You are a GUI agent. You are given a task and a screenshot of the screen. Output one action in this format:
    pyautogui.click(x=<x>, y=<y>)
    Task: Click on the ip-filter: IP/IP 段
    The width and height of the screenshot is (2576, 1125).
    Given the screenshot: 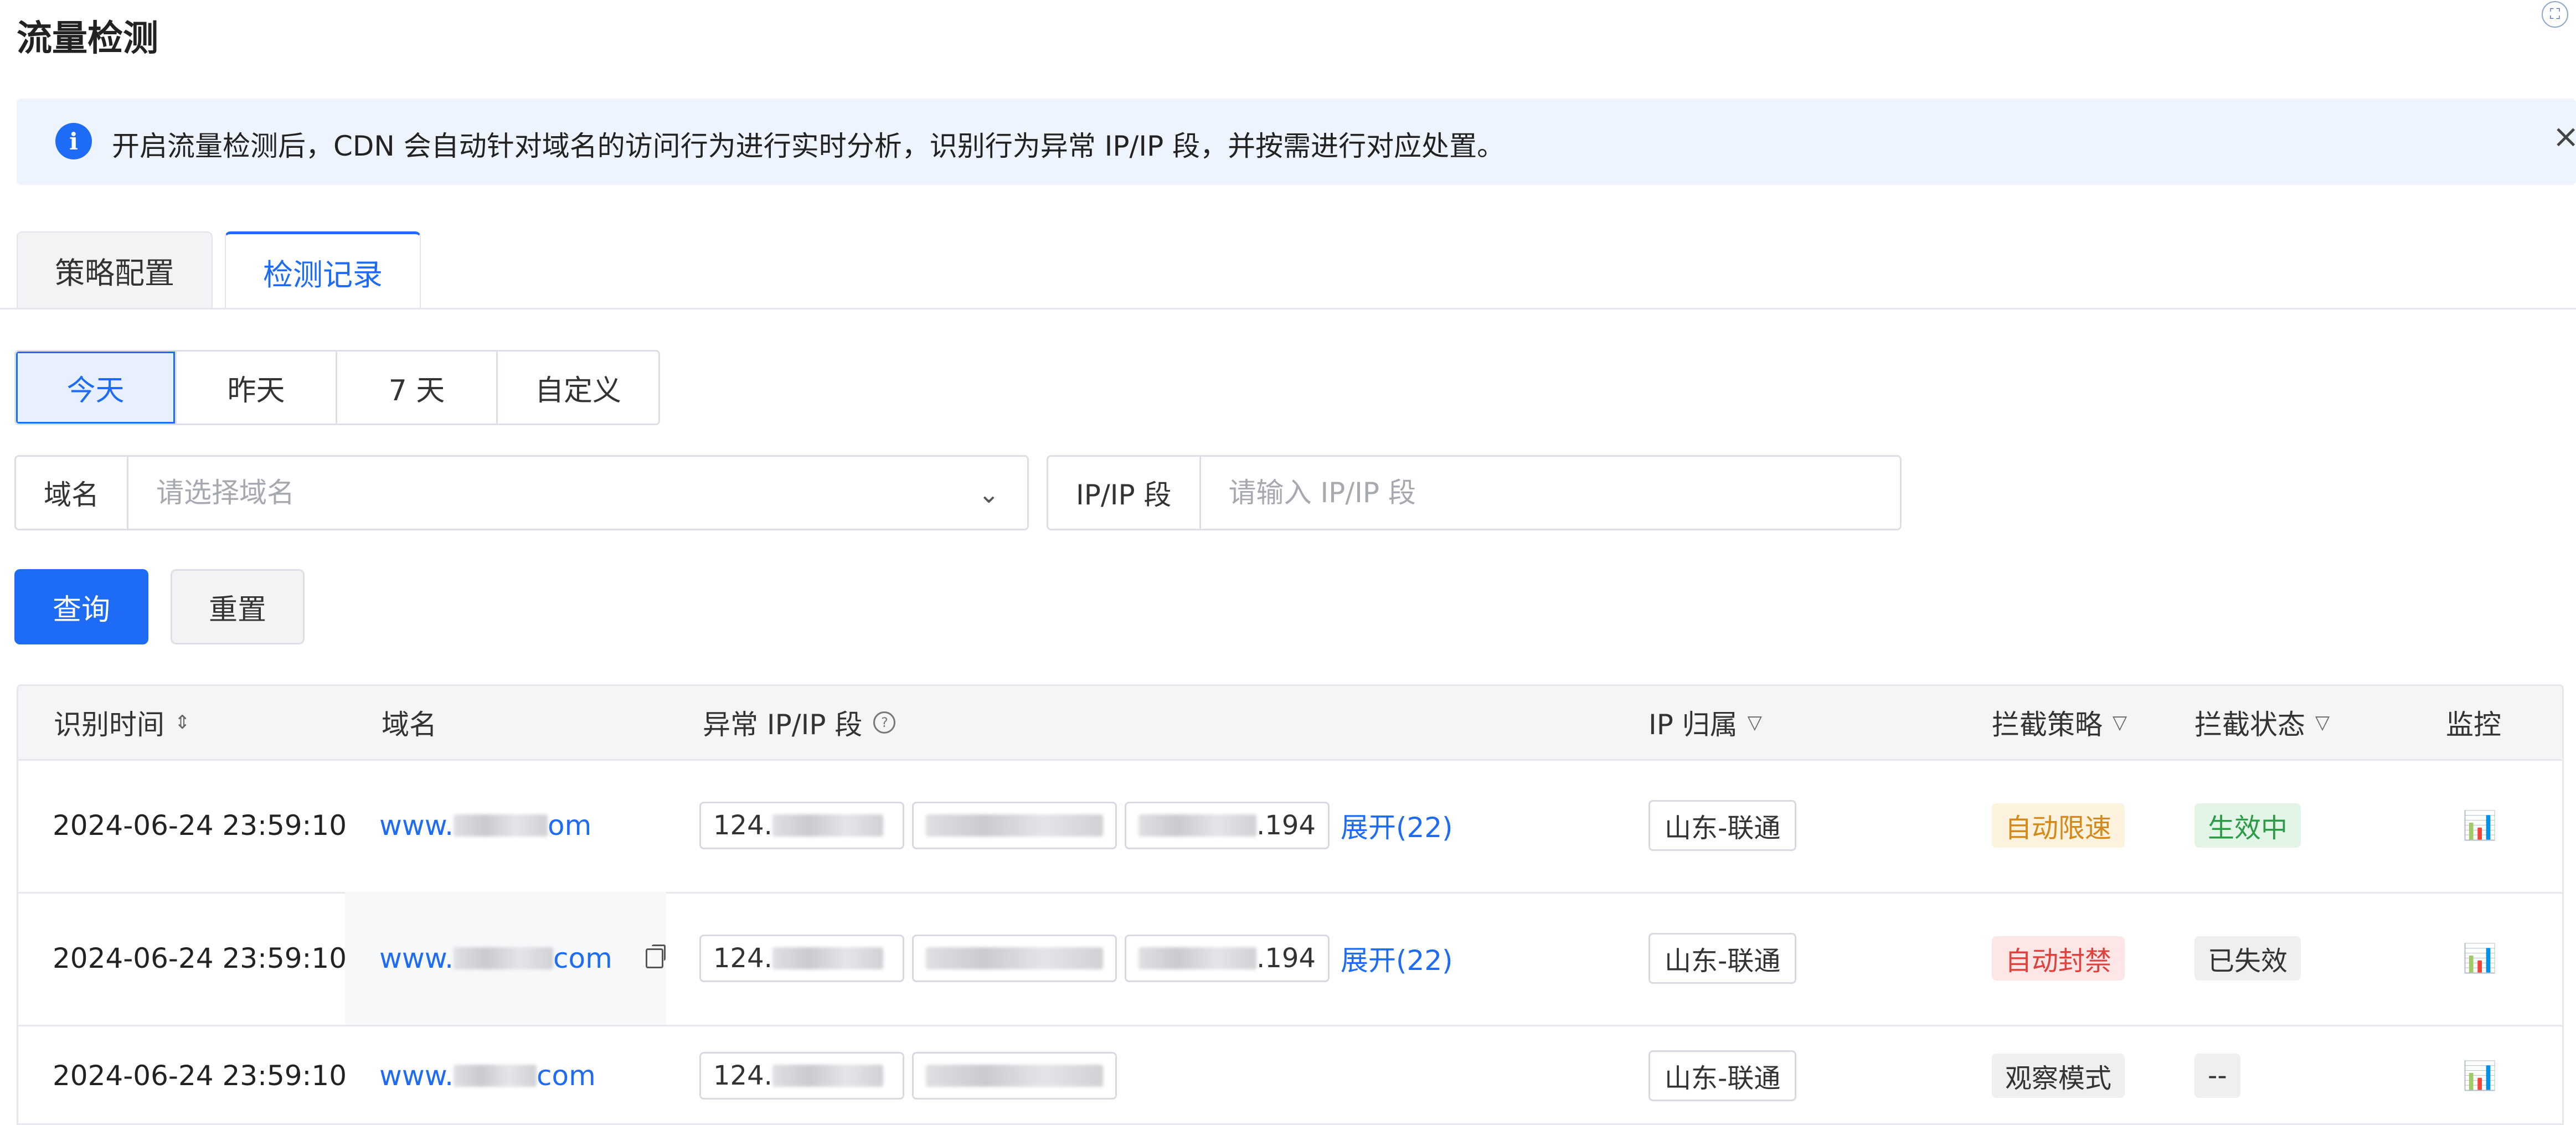 What is the action you would take?
    pyautogui.click(x=1474, y=492)
    